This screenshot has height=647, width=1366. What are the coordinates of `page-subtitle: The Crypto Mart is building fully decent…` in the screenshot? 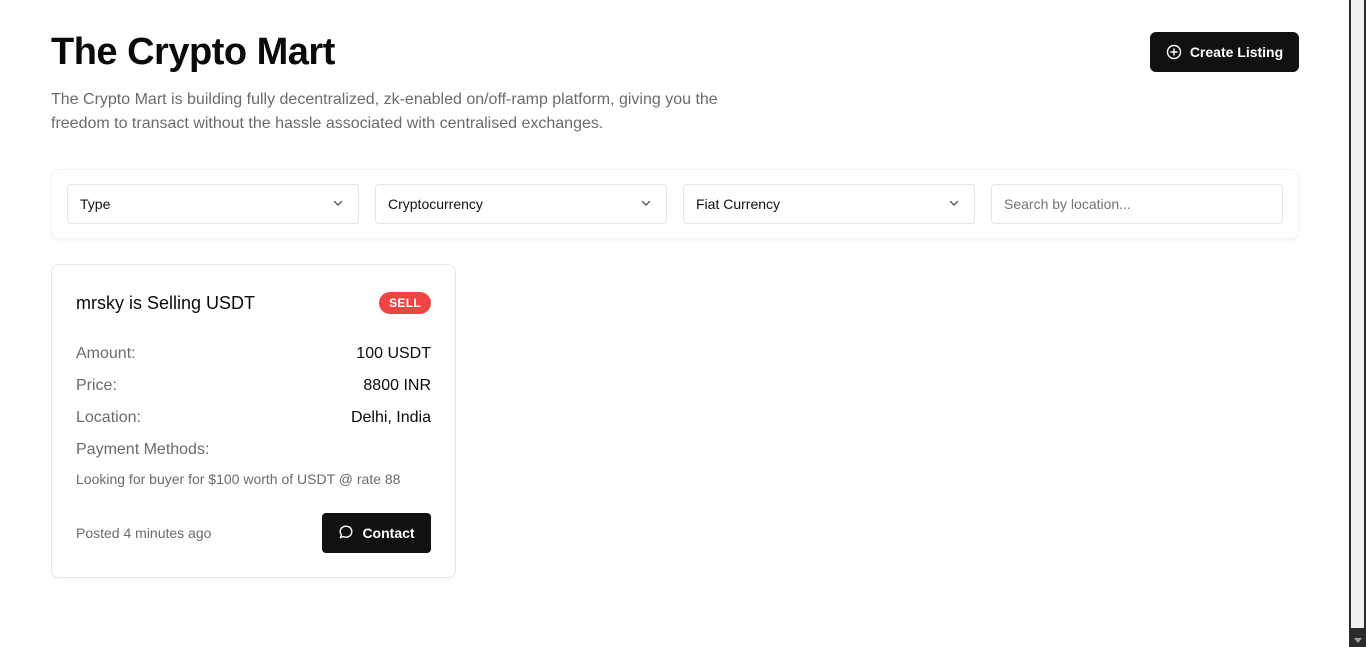 It's located at (384, 111).